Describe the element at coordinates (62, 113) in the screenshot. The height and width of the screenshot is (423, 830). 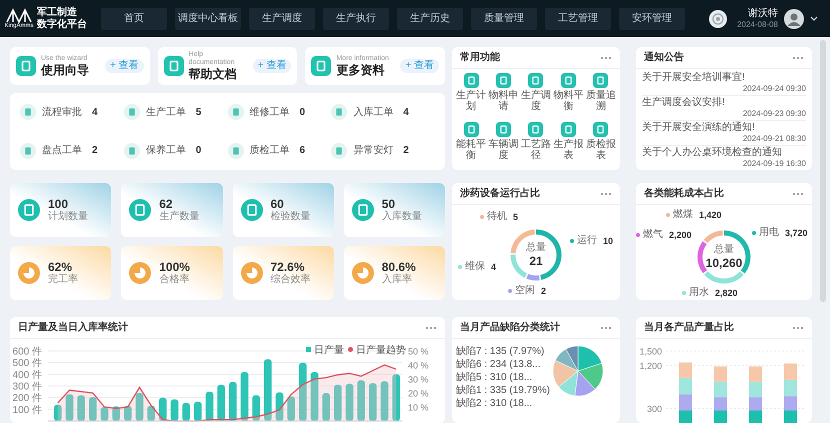
I see `work-order-label: 流程审批` at that location.